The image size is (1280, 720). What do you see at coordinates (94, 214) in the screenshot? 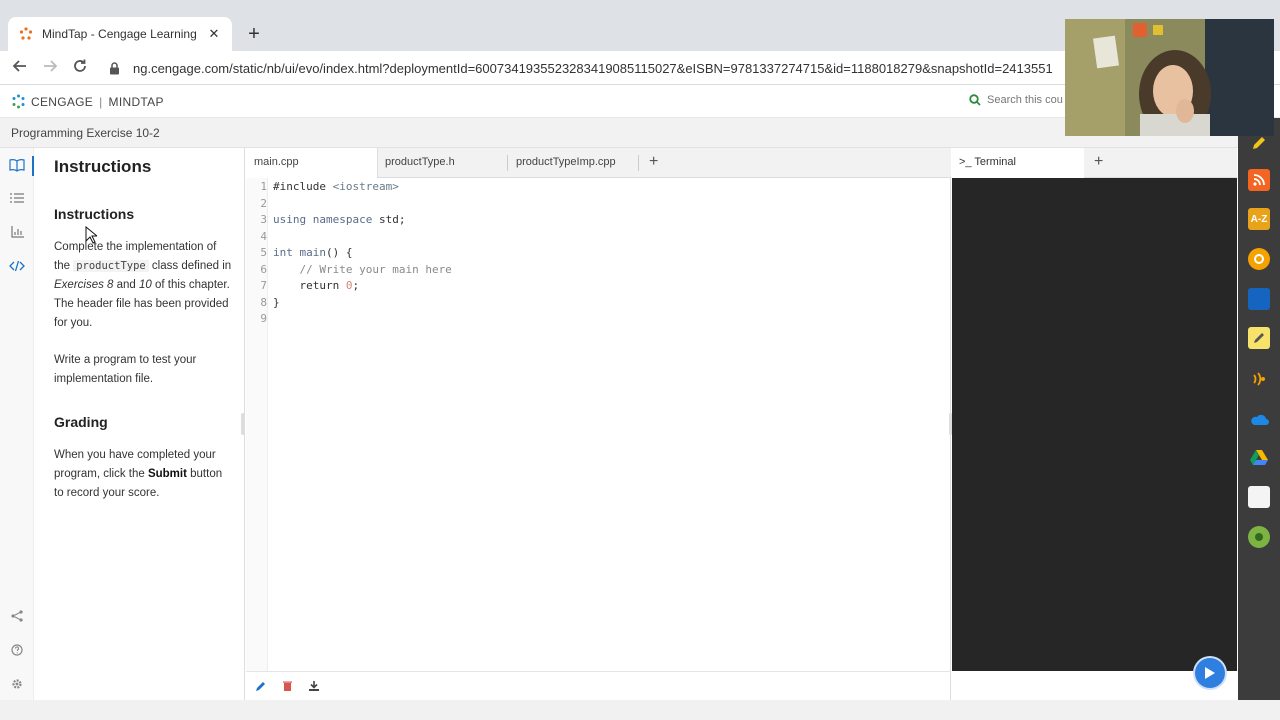
I see `instructions-heading: Instructions` at bounding box center [94, 214].